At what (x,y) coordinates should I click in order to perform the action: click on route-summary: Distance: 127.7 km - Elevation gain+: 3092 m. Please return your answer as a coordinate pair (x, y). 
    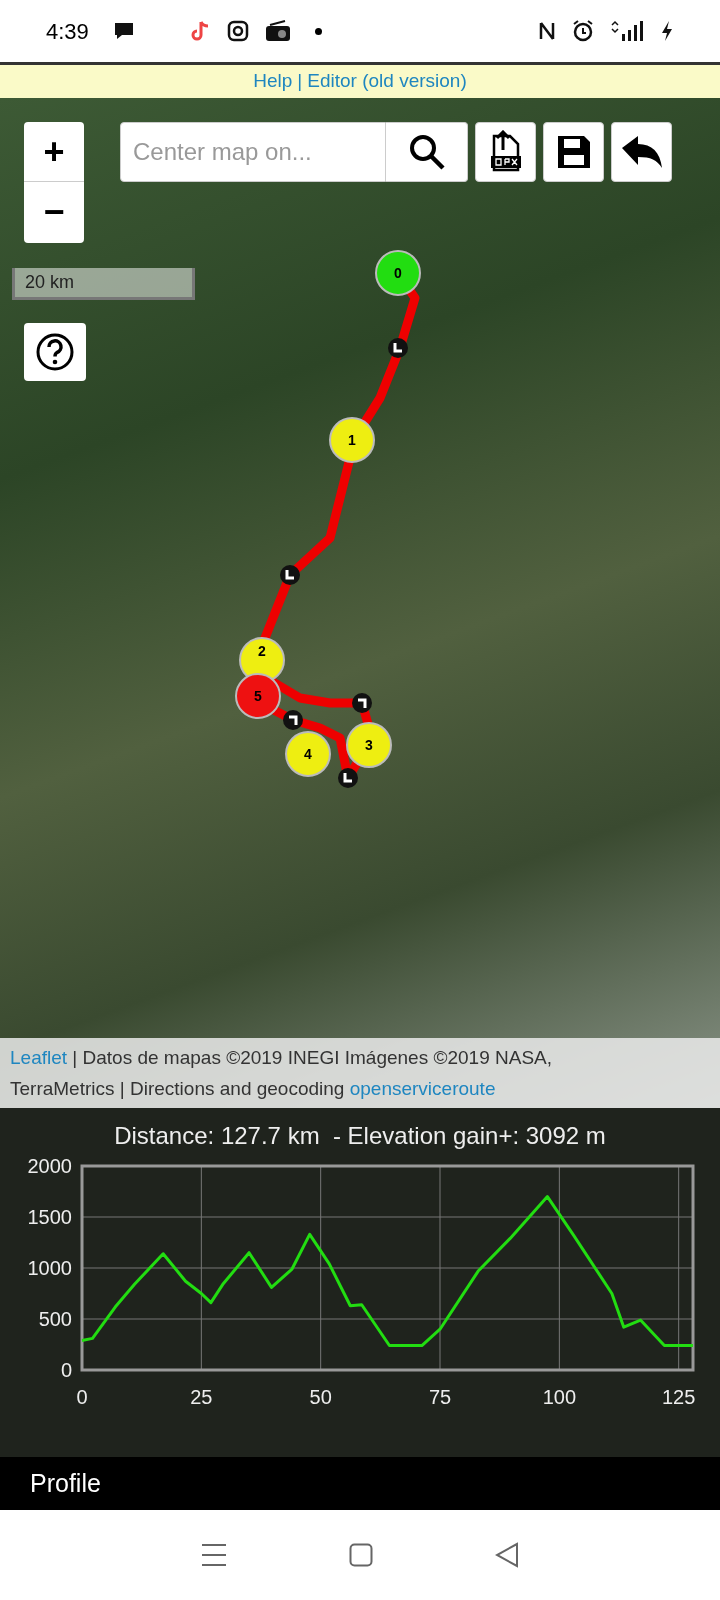
    Looking at the image, I should click on (360, 1136).